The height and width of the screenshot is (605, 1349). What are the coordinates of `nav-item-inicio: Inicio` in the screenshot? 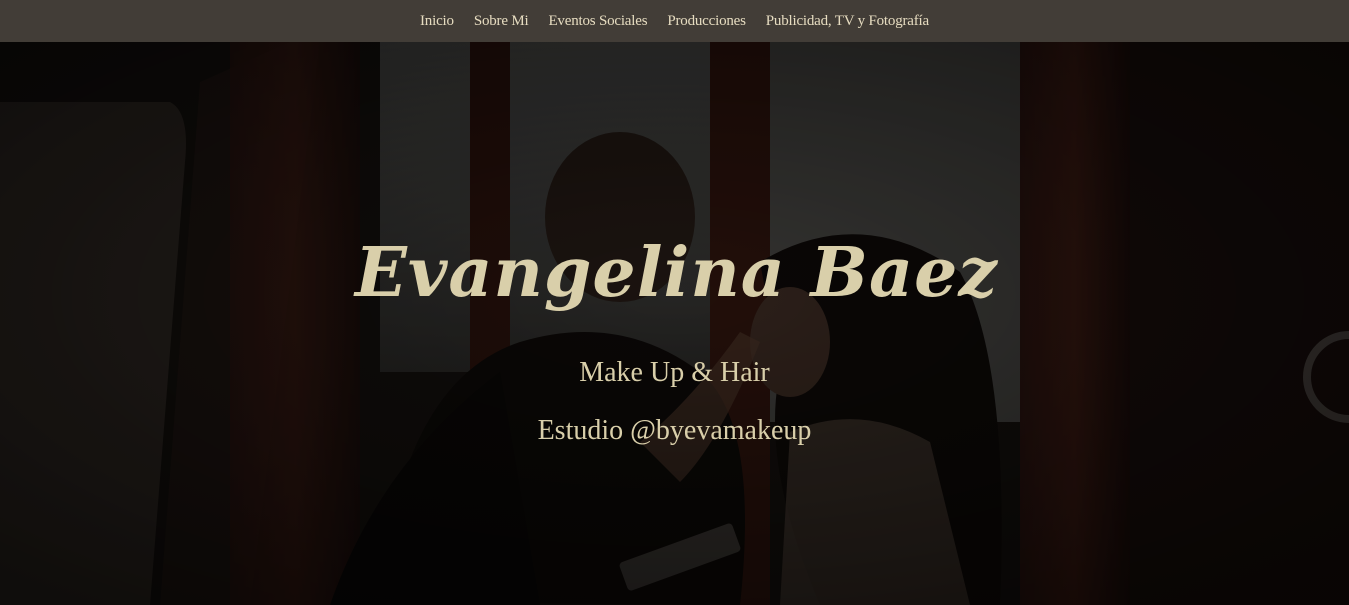 It's located at (437, 21).